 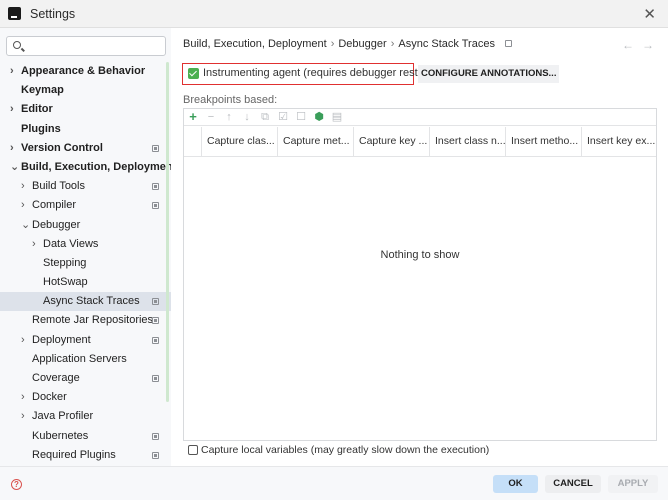 I want to click on sidebar-item-java-profiler: › Java Profiler, so click(x=85, y=416).